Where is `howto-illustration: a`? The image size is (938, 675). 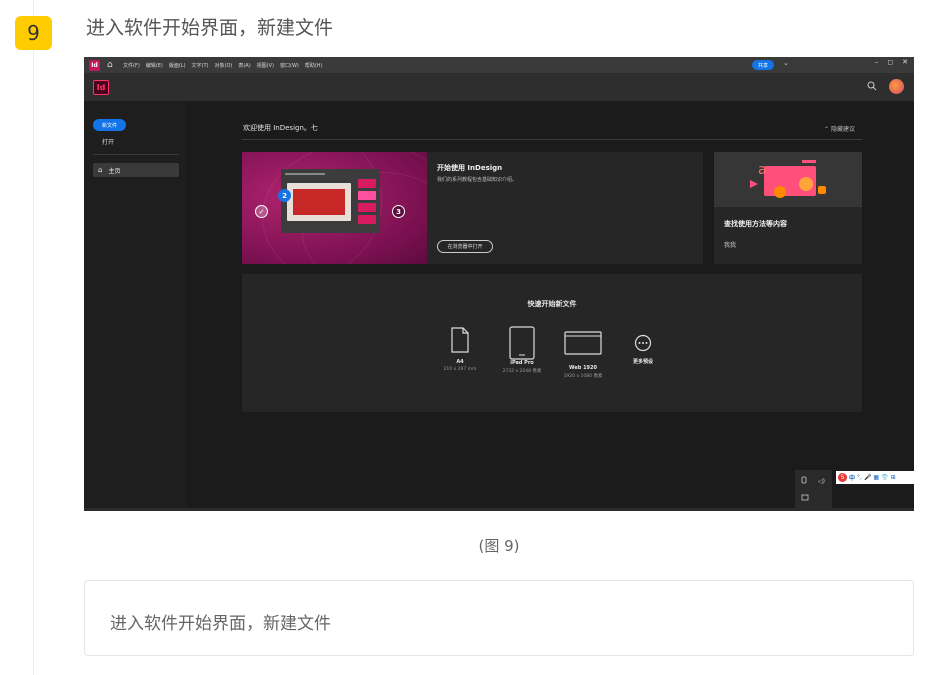
howto-illustration: a is located at coordinates (788, 179).